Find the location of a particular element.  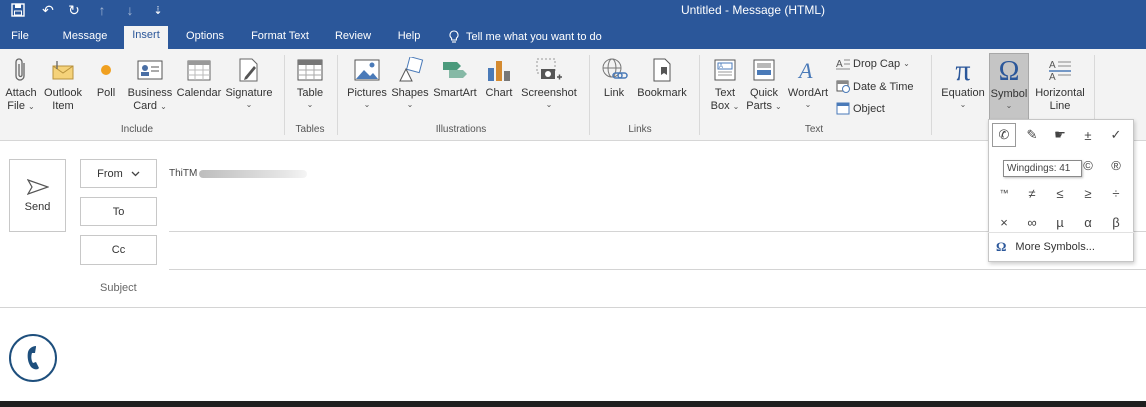

bookmark-button: Bookmark is located at coordinates (662, 77).